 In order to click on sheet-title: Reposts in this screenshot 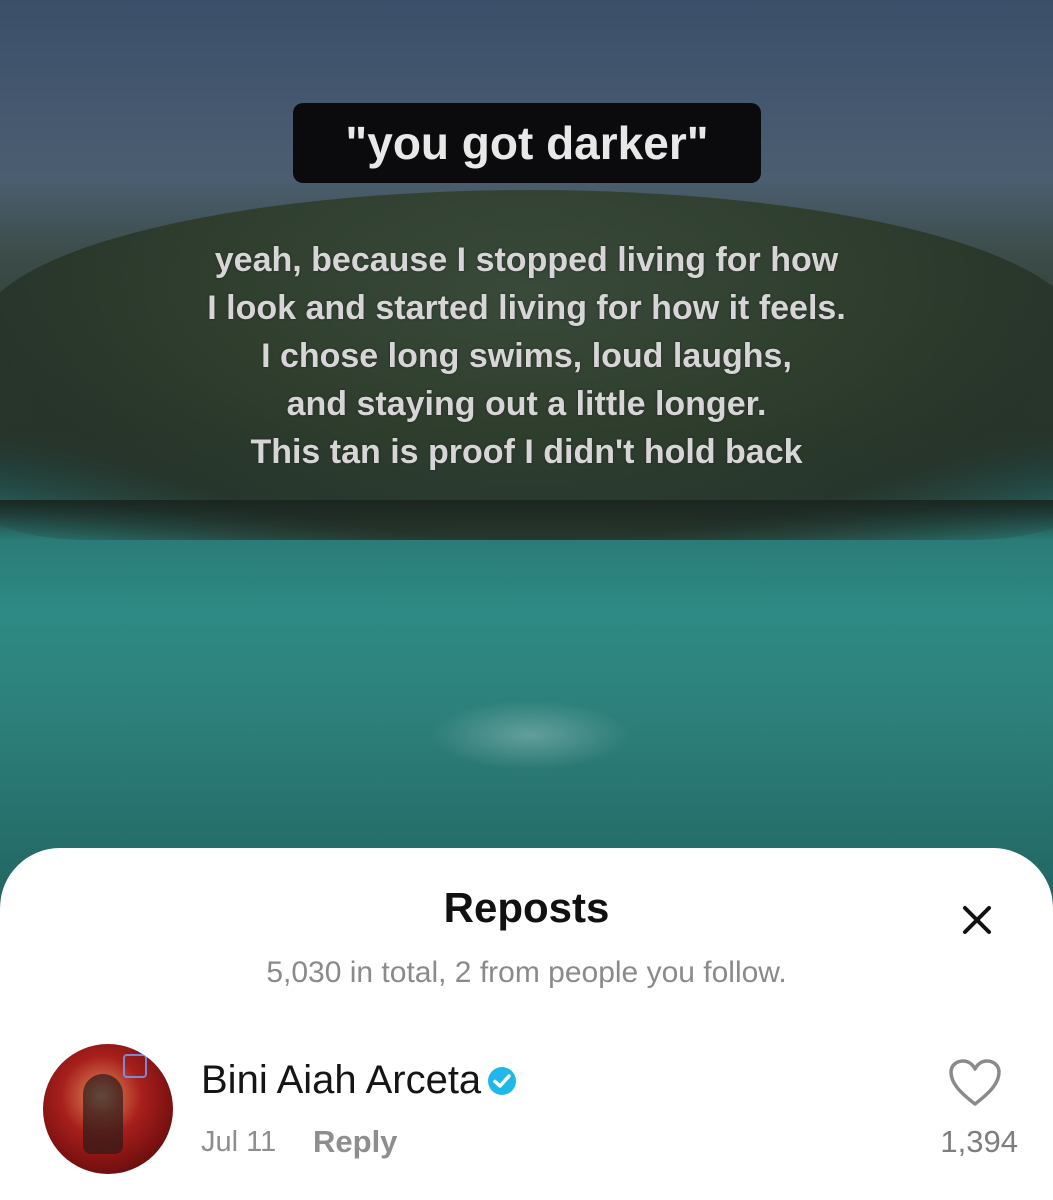, I will do `click(526, 907)`.